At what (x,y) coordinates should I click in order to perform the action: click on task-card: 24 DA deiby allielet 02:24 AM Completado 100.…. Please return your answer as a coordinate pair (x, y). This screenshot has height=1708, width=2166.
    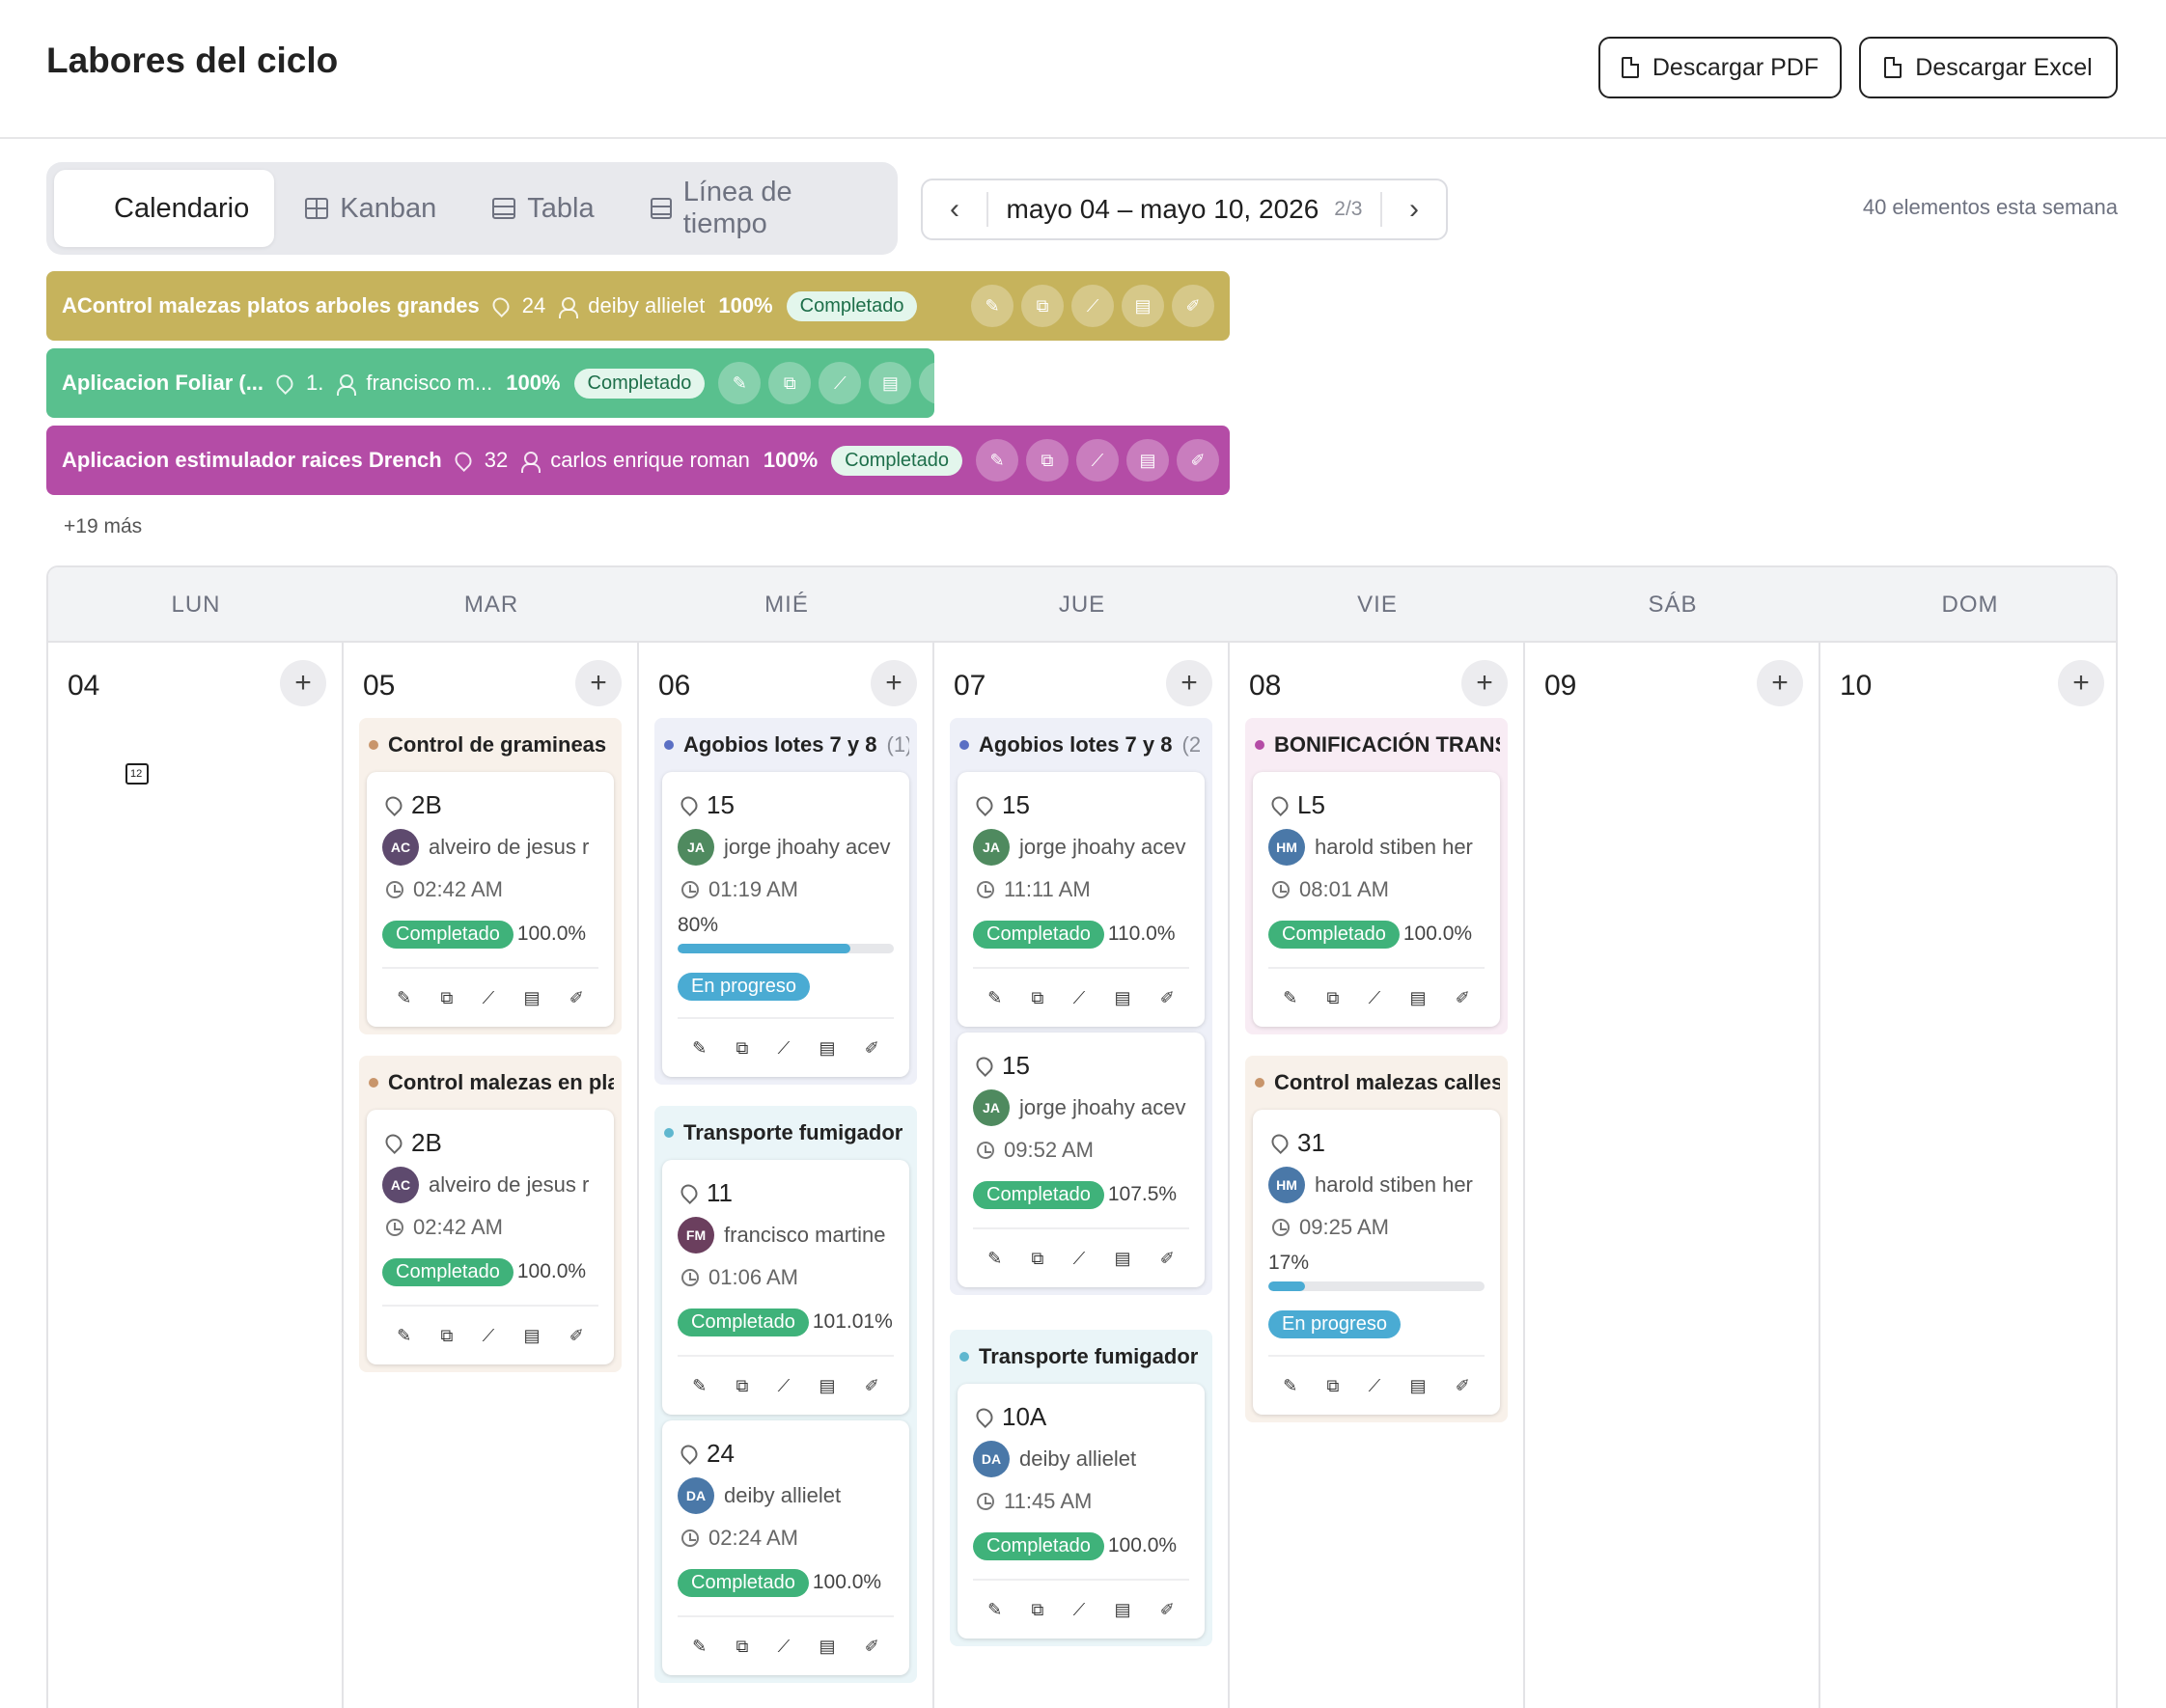
    Looking at the image, I should click on (785, 1547).